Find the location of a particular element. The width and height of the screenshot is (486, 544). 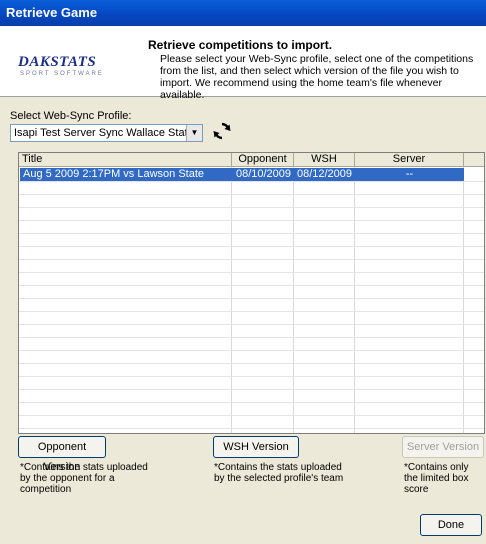

server-version-button: Server Version is located at coordinates (443, 447).